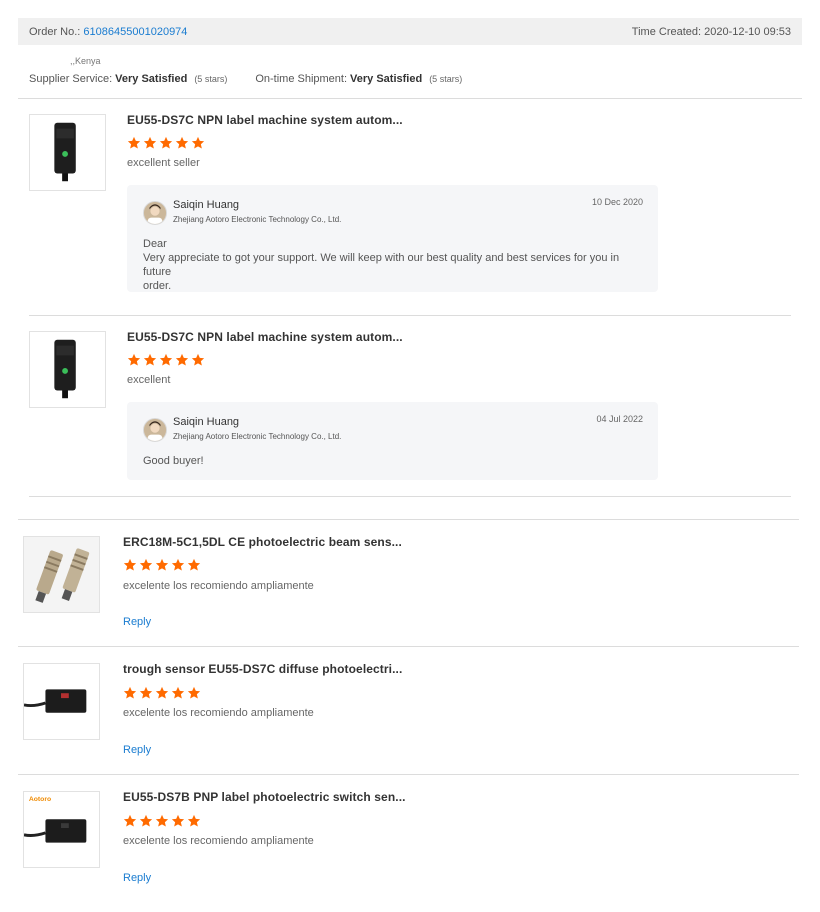 The height and width of the screenshot is (912, 820). What do you see at coordinates (55, 819) in the screenshot?
I see `slot-sensor-icon: Aotoro` at bounding box center [55, 819].